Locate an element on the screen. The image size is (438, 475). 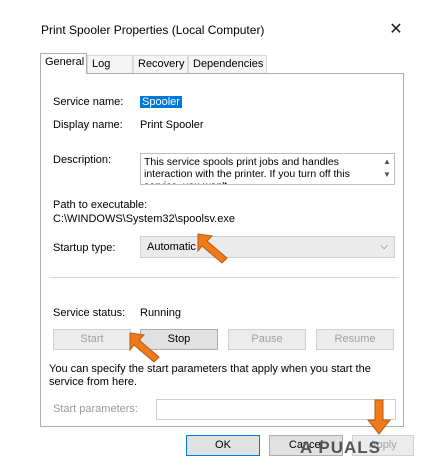
appuals-watermark: A PUALS is located at coordinates (340, 447).